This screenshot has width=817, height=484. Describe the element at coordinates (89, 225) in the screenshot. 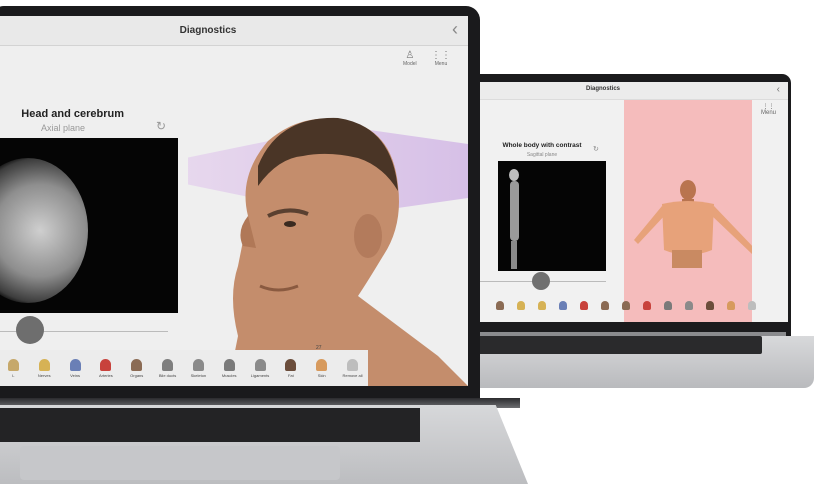

I see `axial-scan-image` at that location.